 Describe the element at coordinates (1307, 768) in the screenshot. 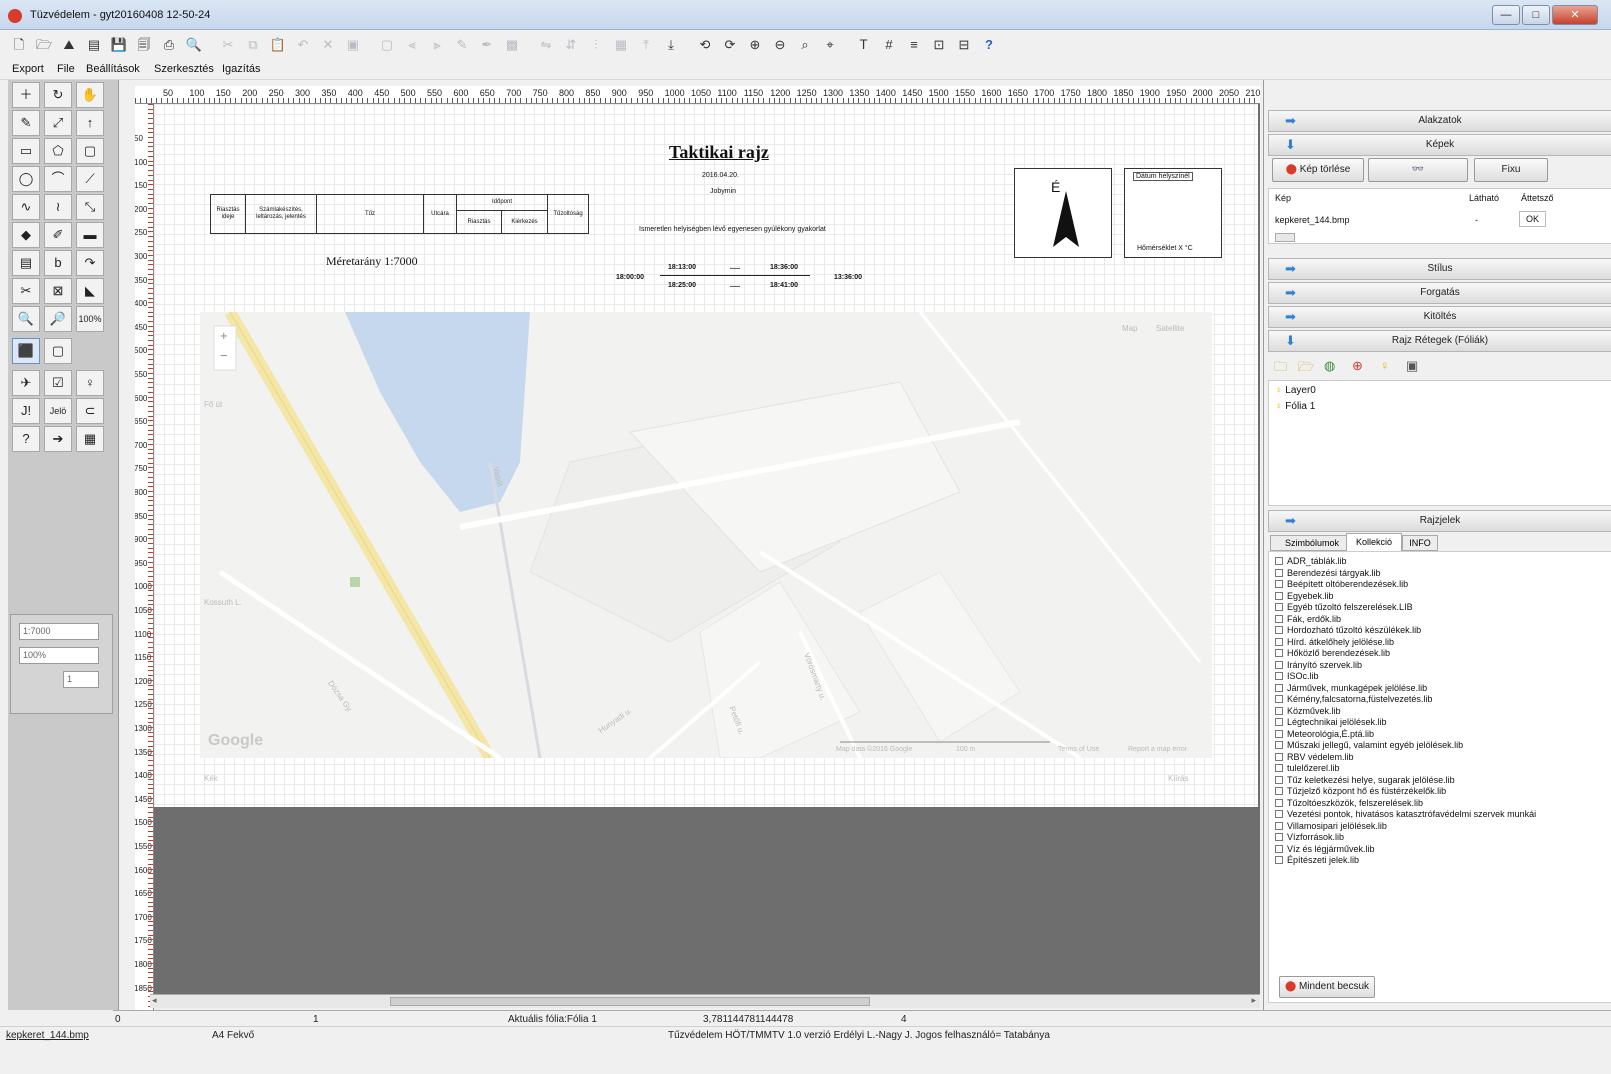

I see `library-item: tulelőzerel.lib` at that location.